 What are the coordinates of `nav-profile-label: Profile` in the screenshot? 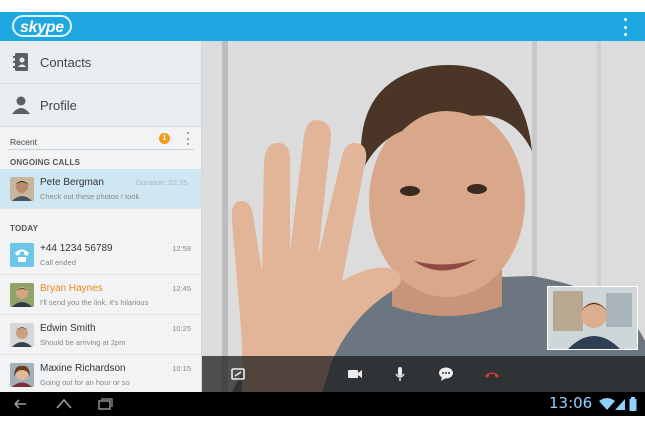 It's located at (58, 105).